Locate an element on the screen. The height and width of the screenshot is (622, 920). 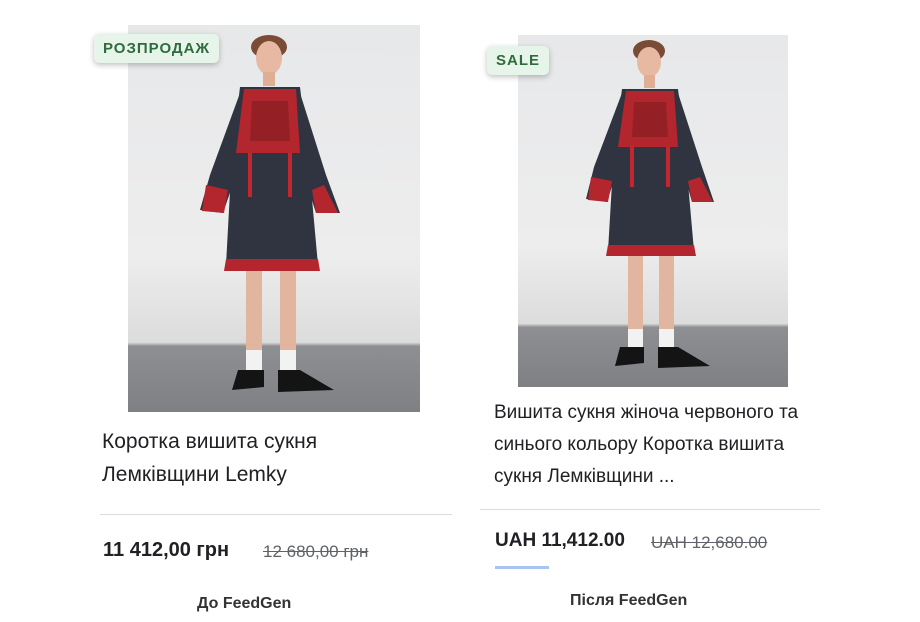
caption-after: Після FeedGen is located at coordinates (629, 600).